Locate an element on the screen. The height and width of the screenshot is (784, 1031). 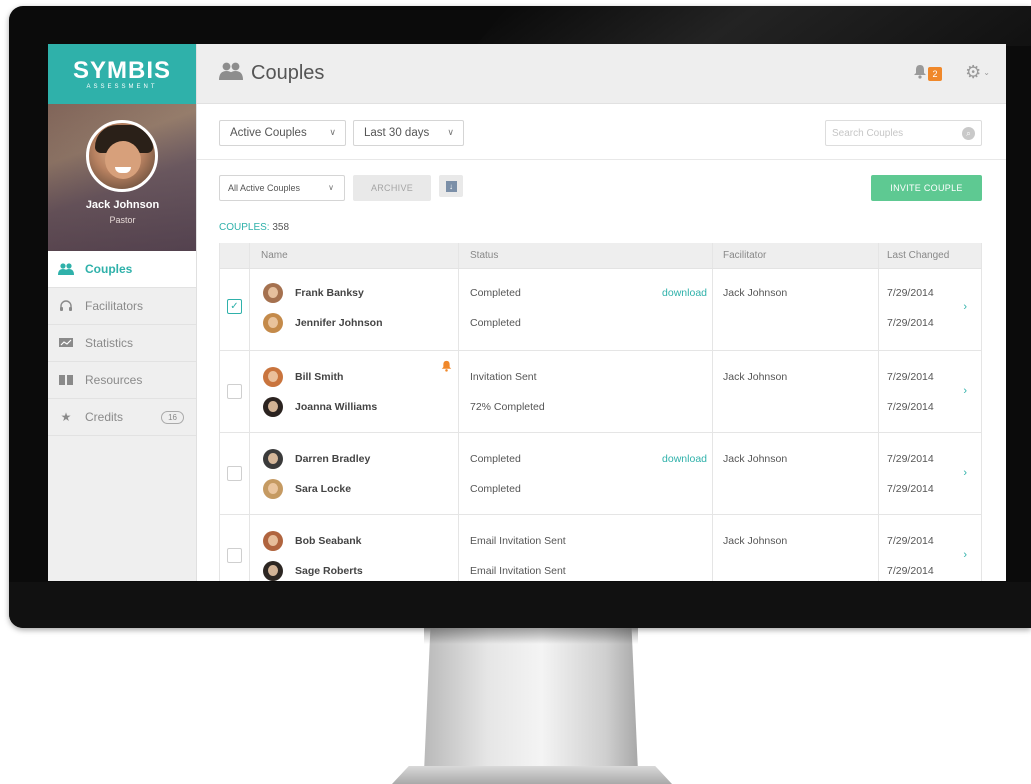
notifications-button: 2 is located at coordinates (927, 74).